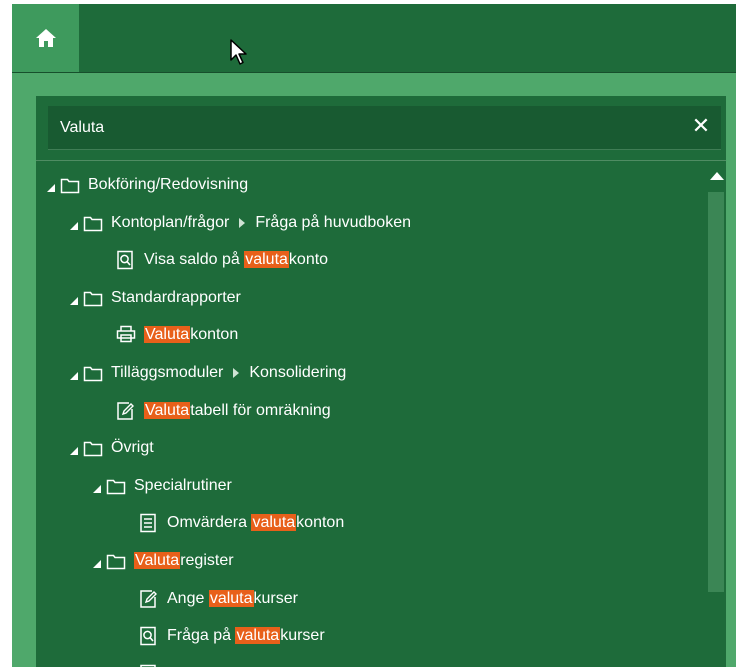  I want to click on tree-item-row: Valutakonton, so click(177, 335).